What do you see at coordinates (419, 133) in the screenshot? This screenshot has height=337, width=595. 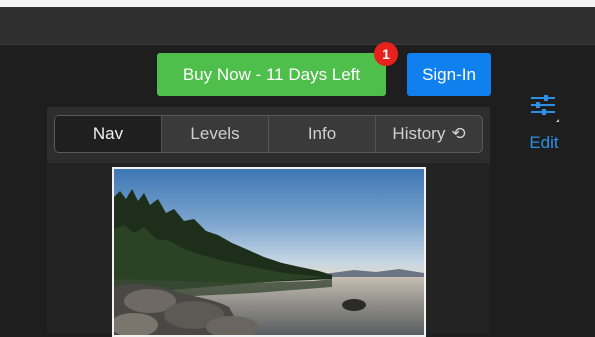 I see `tab-history-label: History` at bounding box center [419, 133].